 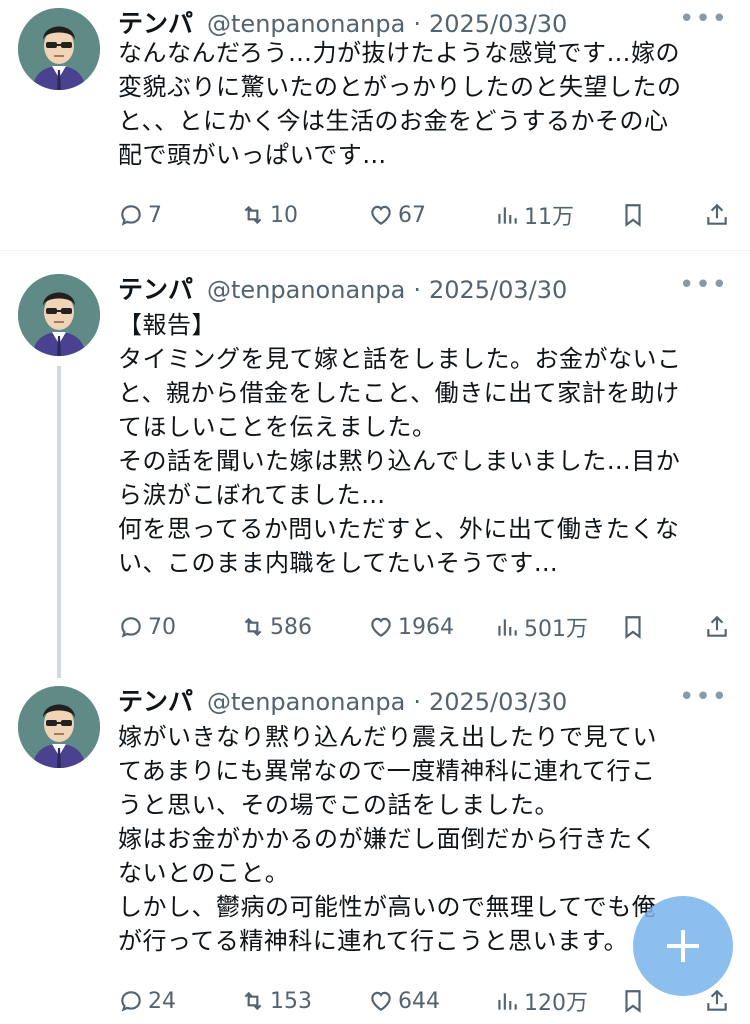 I want to click on view-count: 11万, so click(x=549, y=217).